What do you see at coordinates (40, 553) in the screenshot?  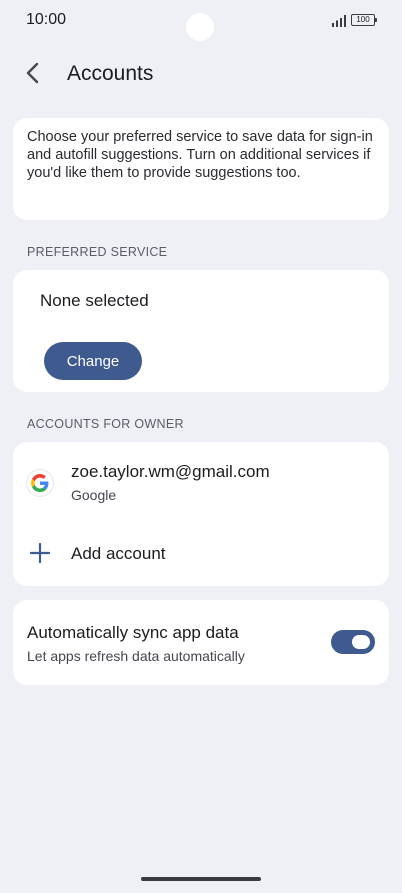 I see `plus-icon` at bounding box center [40, 553].